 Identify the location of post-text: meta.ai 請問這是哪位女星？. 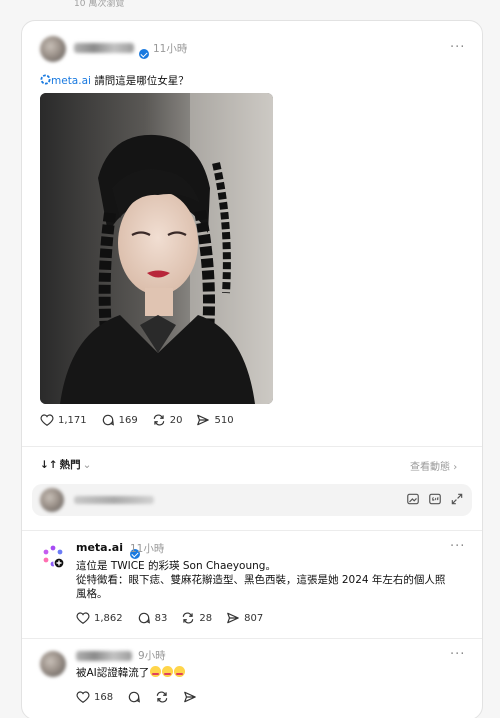
(114, 80).